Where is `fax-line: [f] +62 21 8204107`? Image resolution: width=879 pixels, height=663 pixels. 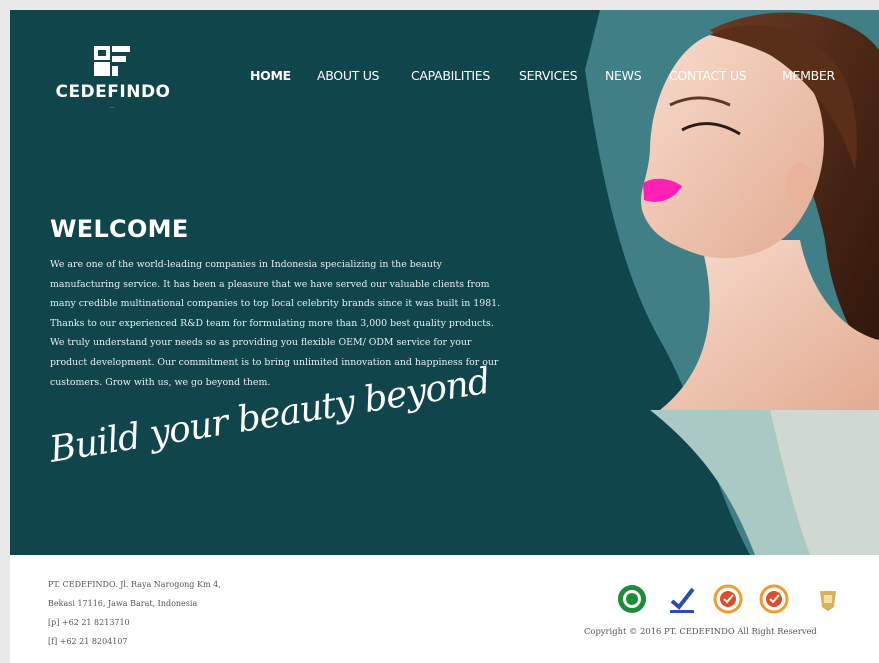
fax-line: [f] +62 21 8204107 is located at coordinates (88, 641).